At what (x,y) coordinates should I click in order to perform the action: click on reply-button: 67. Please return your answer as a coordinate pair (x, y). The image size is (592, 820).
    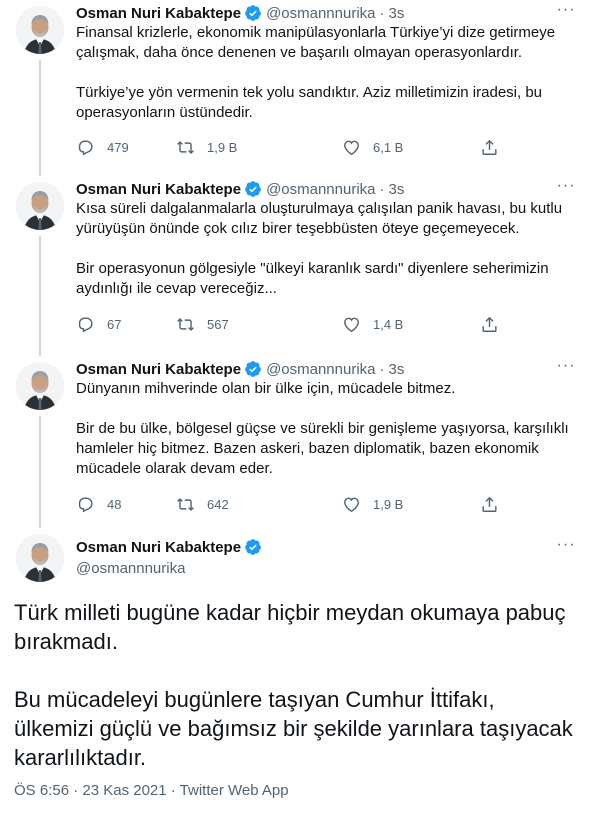
    Looking at the image, I should click on (98, 324).